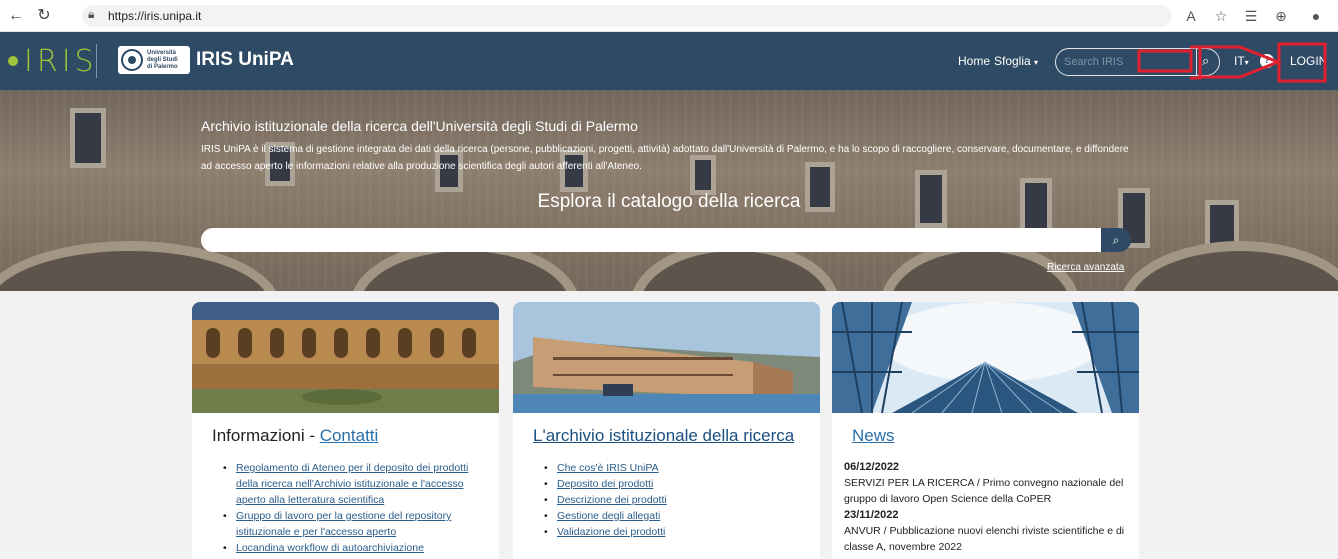 This screenshot has height=559, width=1338. Describe the element at coordinates (872, 467) in the screenshot. I see `news-date: 06/12/2022` at that location.